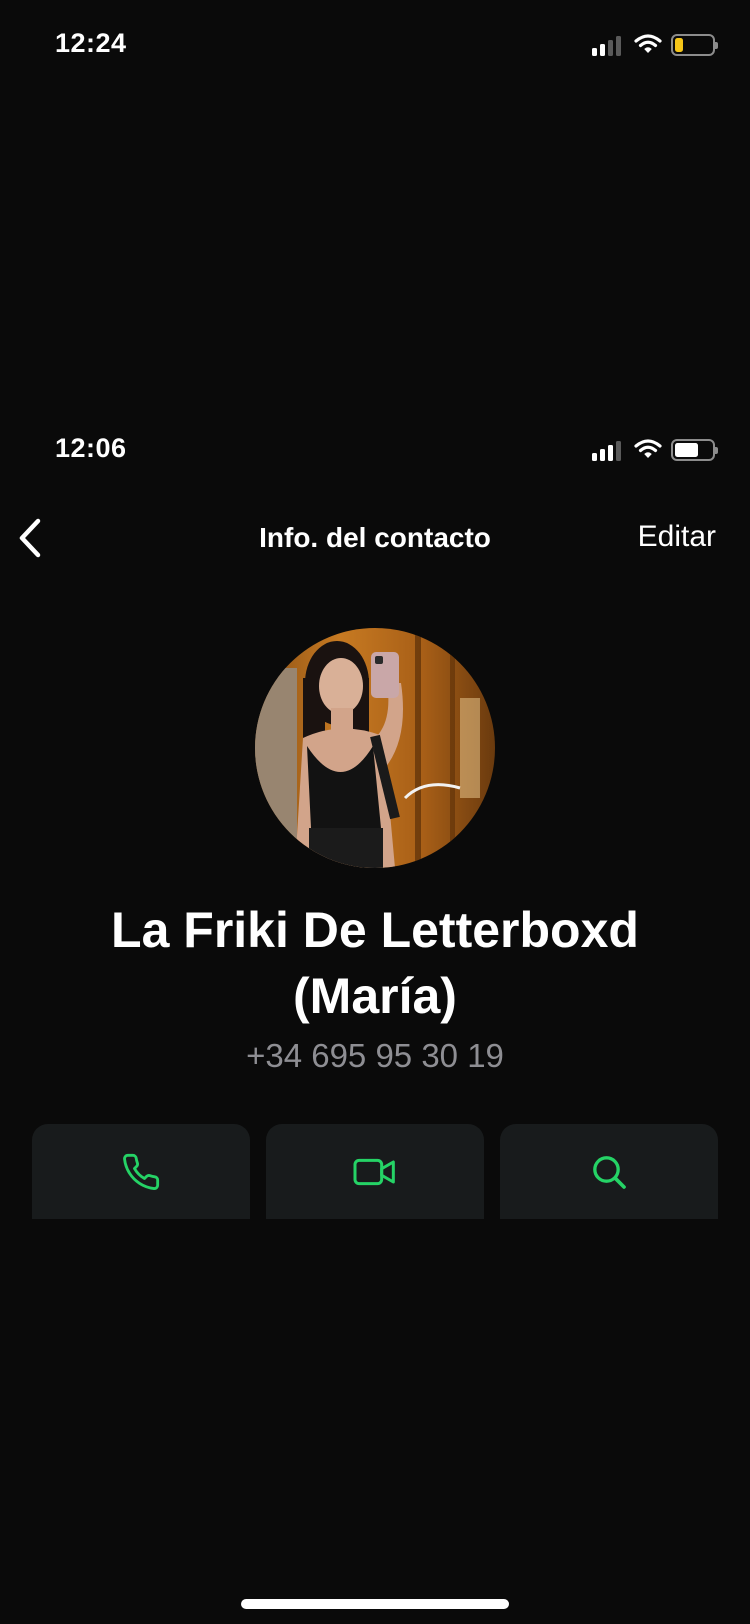  Describe the element at coordinates (375, 930) in the screenshot. I see `contact-name-line-1: La Friki De Letterboxd` at that location.